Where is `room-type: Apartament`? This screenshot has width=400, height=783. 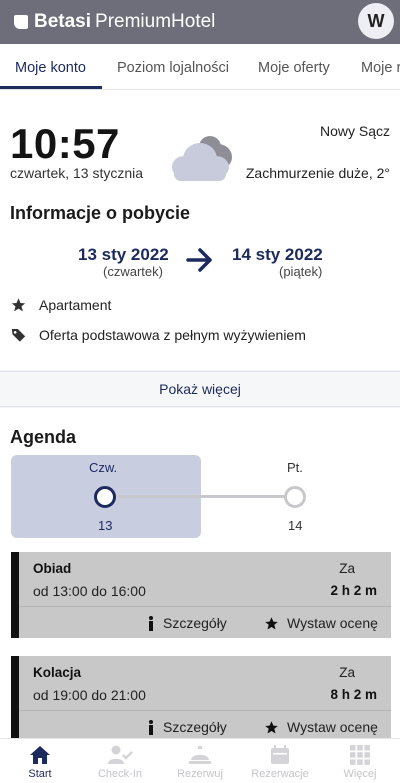 room-type: Apartament is located at coordinates (75, 305).